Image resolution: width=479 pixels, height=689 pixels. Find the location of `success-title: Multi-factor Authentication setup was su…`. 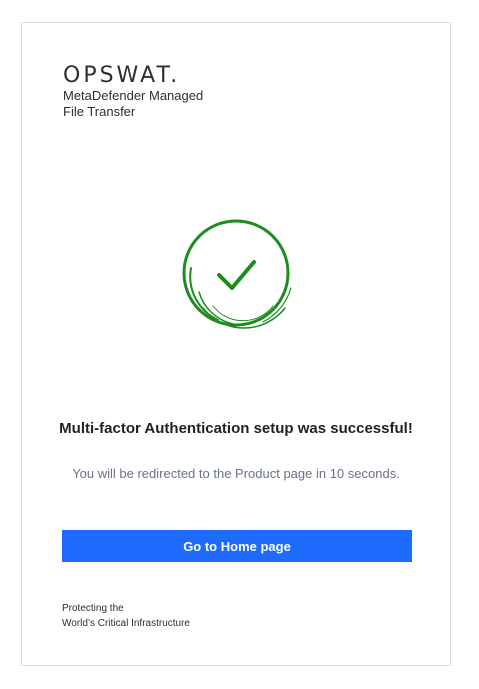

success-title: Multi-factor Authentication setup was su… is located at coordinates (236, 428).